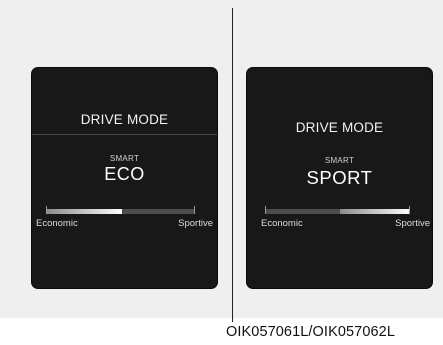  What do you see at coordinates (310, 332) in the screenshot?
I see `figure-caption: OIK057061L/OIK057062L` at bounding box center [310, 332].